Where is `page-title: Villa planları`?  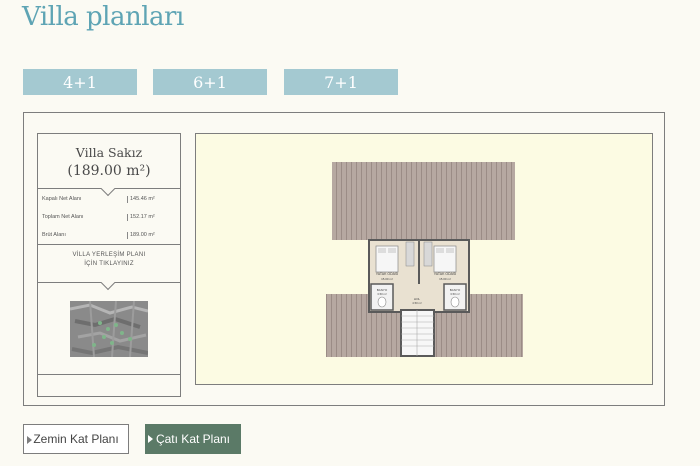
page-title: Villa planları is located at coordinates (103, 17).